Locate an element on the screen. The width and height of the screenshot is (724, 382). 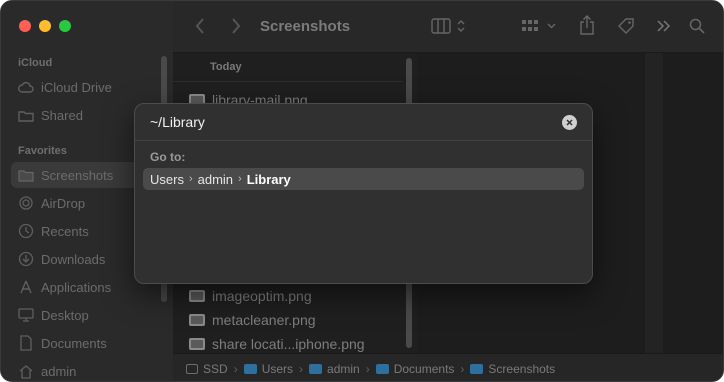
list-item: share locati...iphone.png is located at coordinates (277, 344).